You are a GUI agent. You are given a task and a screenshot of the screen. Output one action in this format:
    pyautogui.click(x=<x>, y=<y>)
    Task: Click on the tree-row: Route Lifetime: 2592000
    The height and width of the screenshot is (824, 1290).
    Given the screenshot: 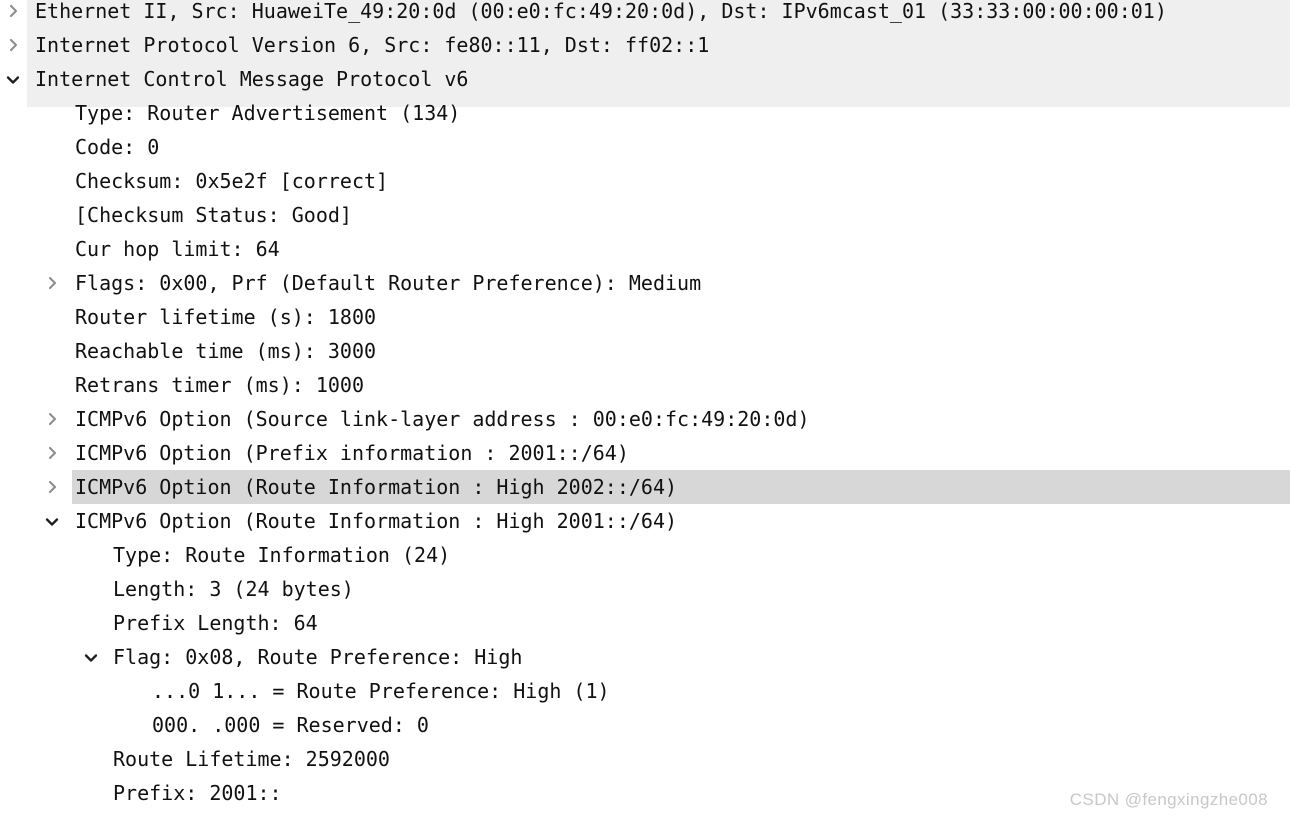 What is the action you would take?
    pyautogui.click(x=645, y=759)
    